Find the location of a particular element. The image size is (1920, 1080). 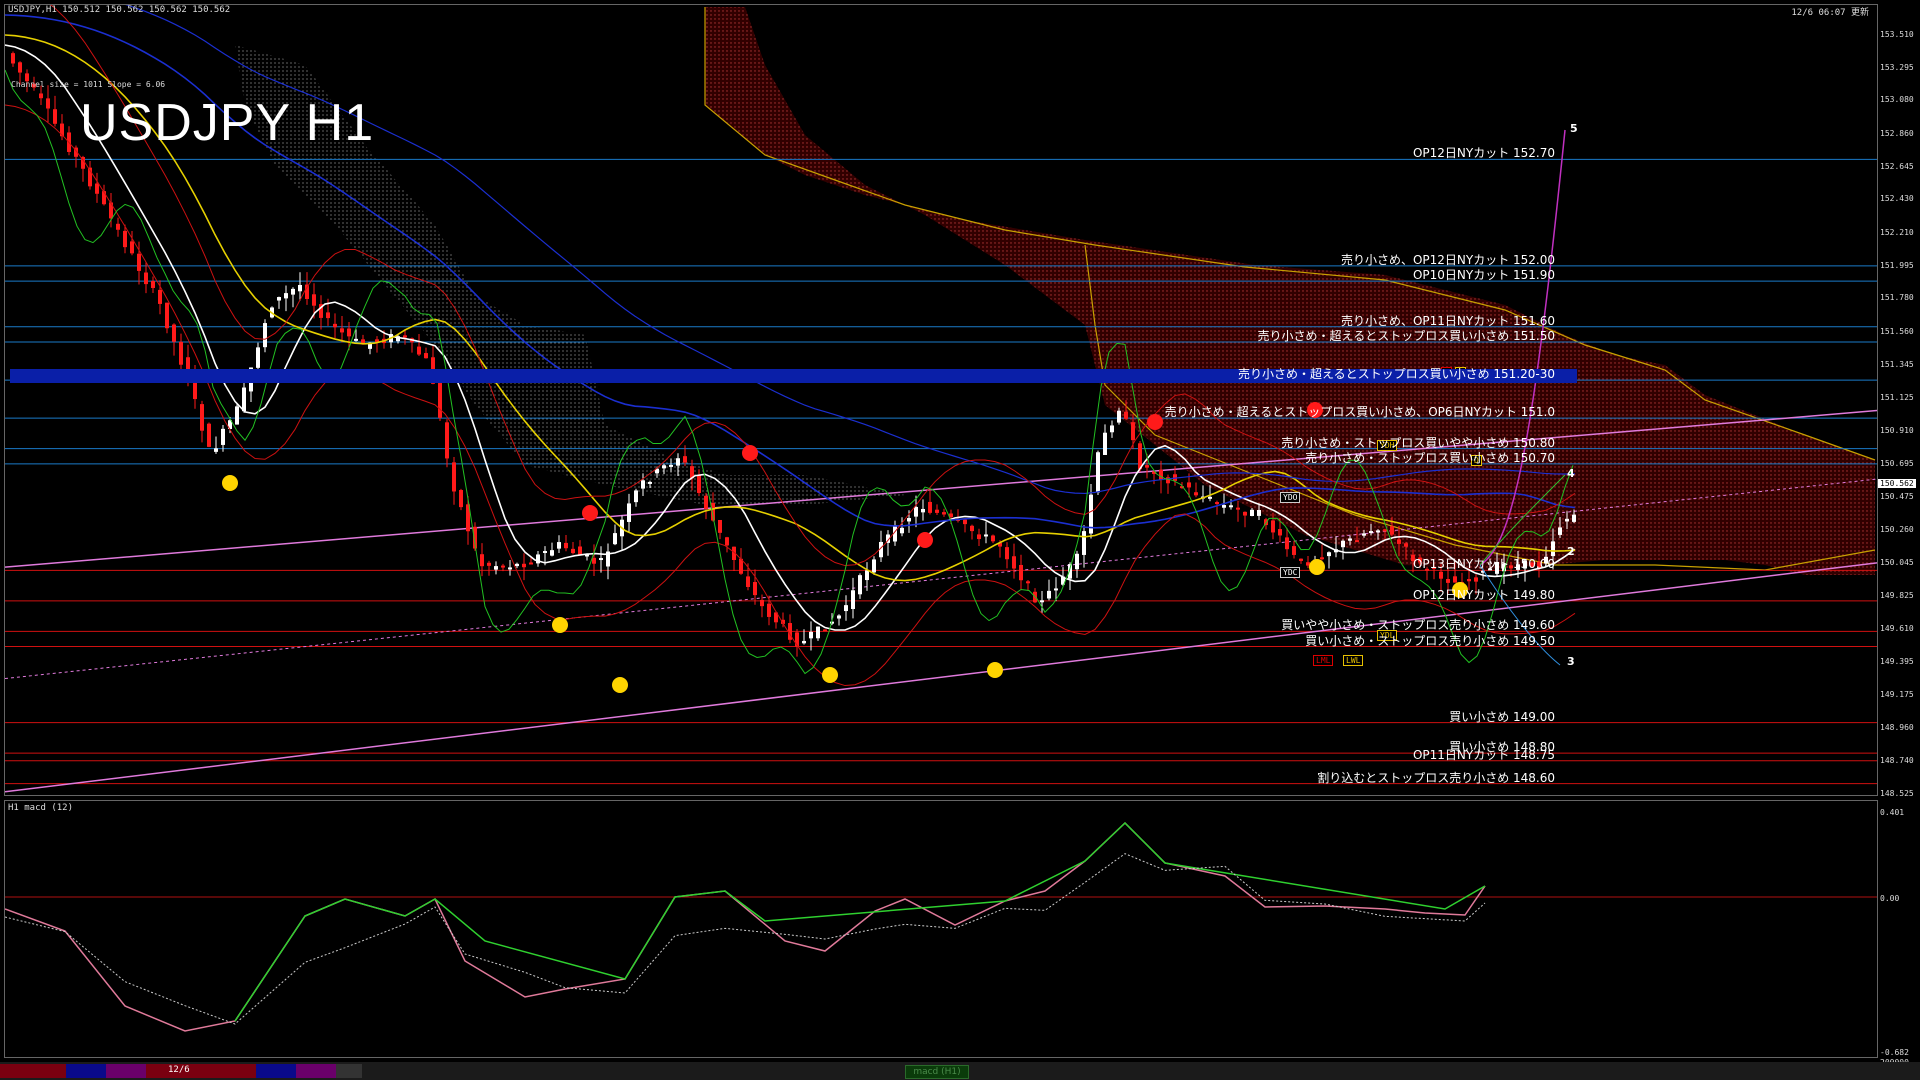

price-tick: 153.295 is located at coordinates (1897, 67).